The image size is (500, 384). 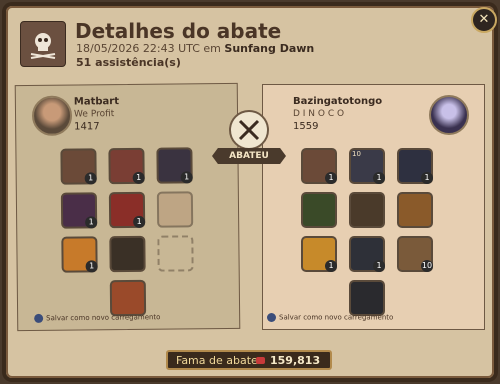 What do you see at coordinates (319, 166) in the screenshot?
I see `victim-slot-bag: 1` at bounding box center [319, 166].